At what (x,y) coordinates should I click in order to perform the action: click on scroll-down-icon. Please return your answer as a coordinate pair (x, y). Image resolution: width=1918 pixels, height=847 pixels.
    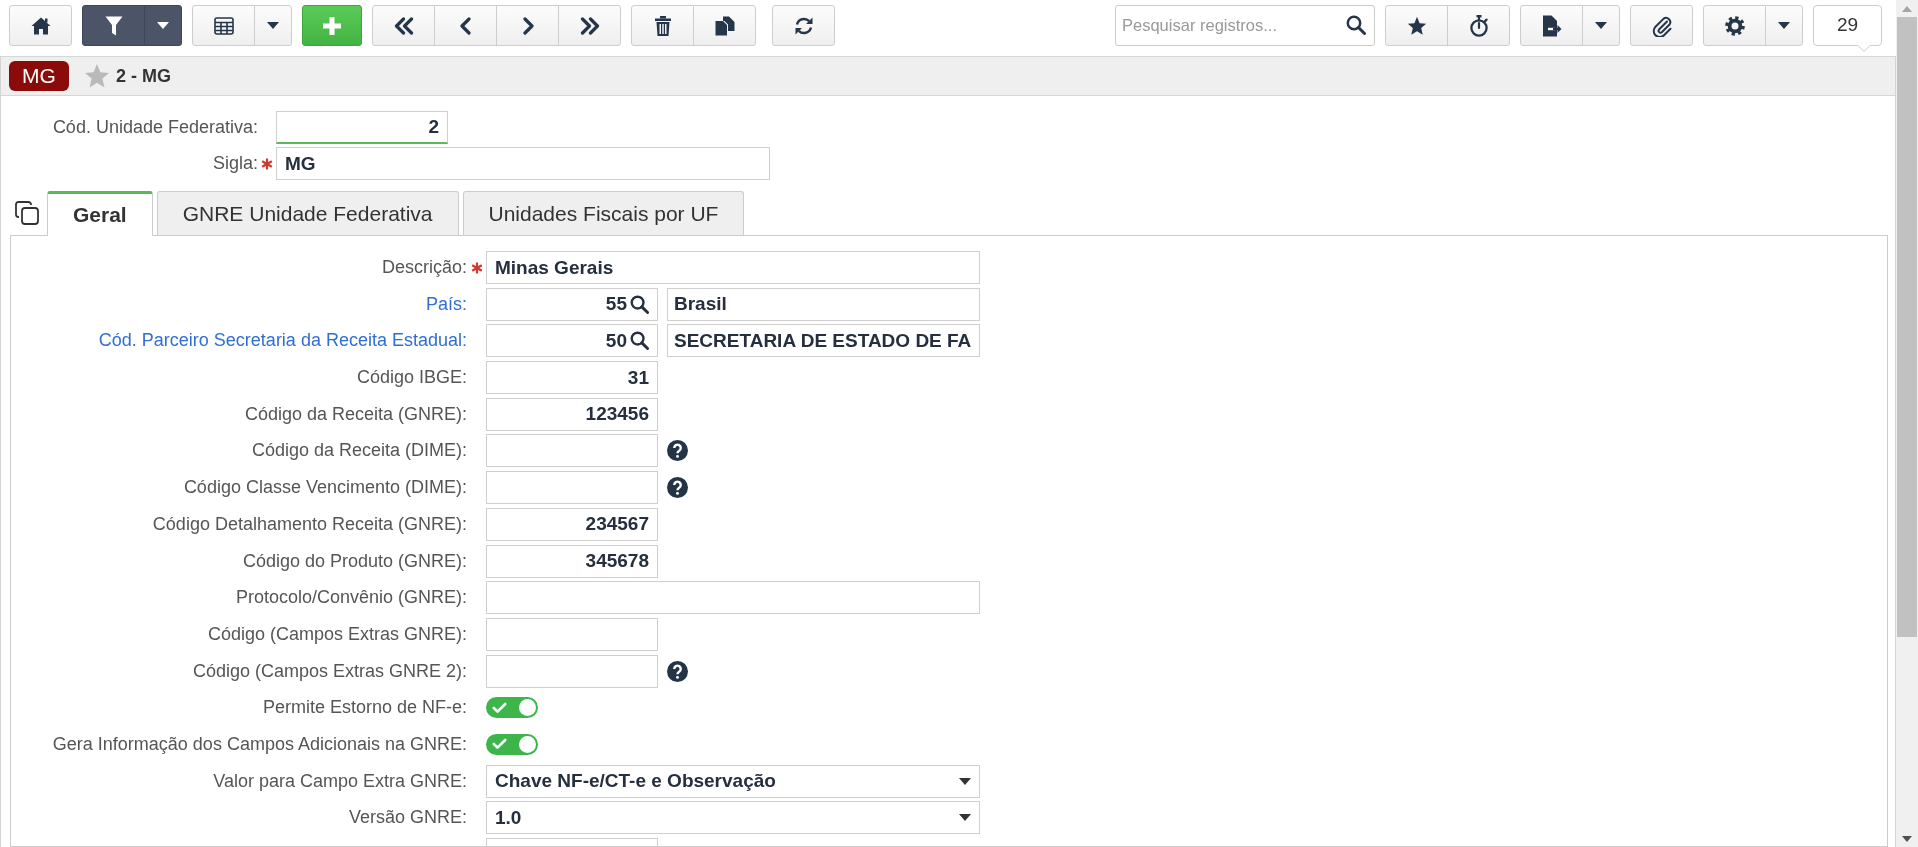
    Looking at the image, I should click on (1907, 839).